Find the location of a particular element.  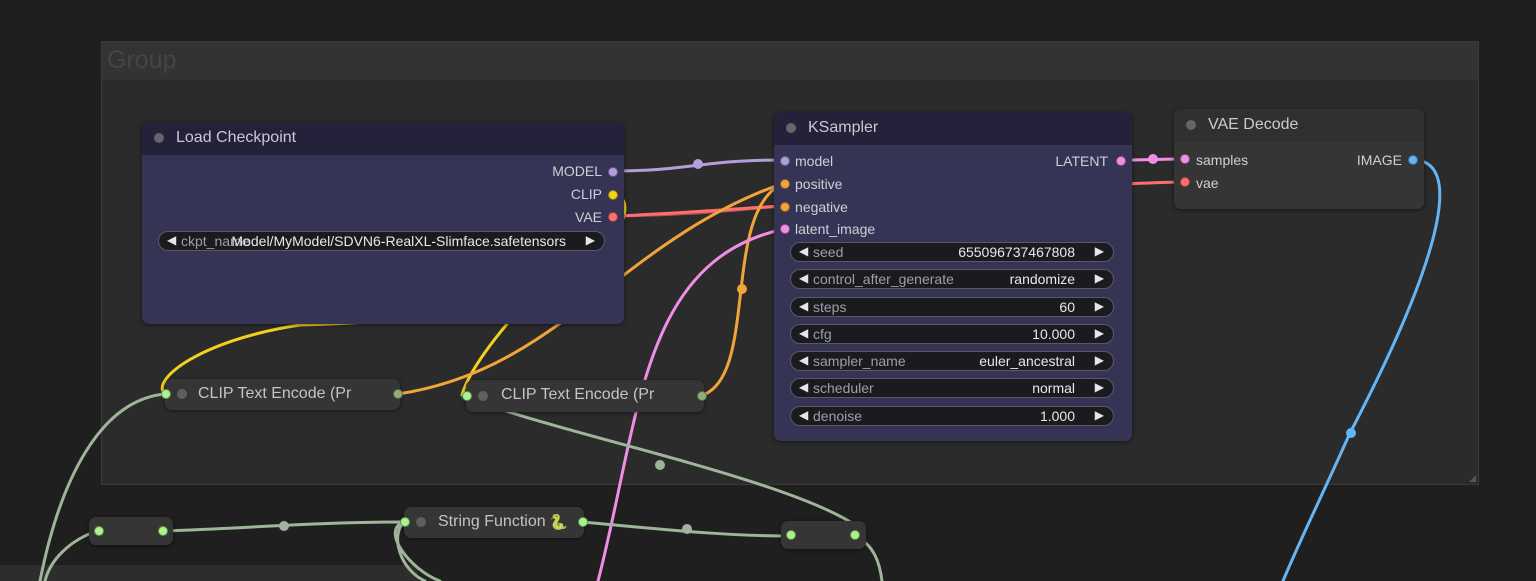

control-after-generate-widget: ◀ control_after_generate randomize ▶ is located at coordinates (952, 279).